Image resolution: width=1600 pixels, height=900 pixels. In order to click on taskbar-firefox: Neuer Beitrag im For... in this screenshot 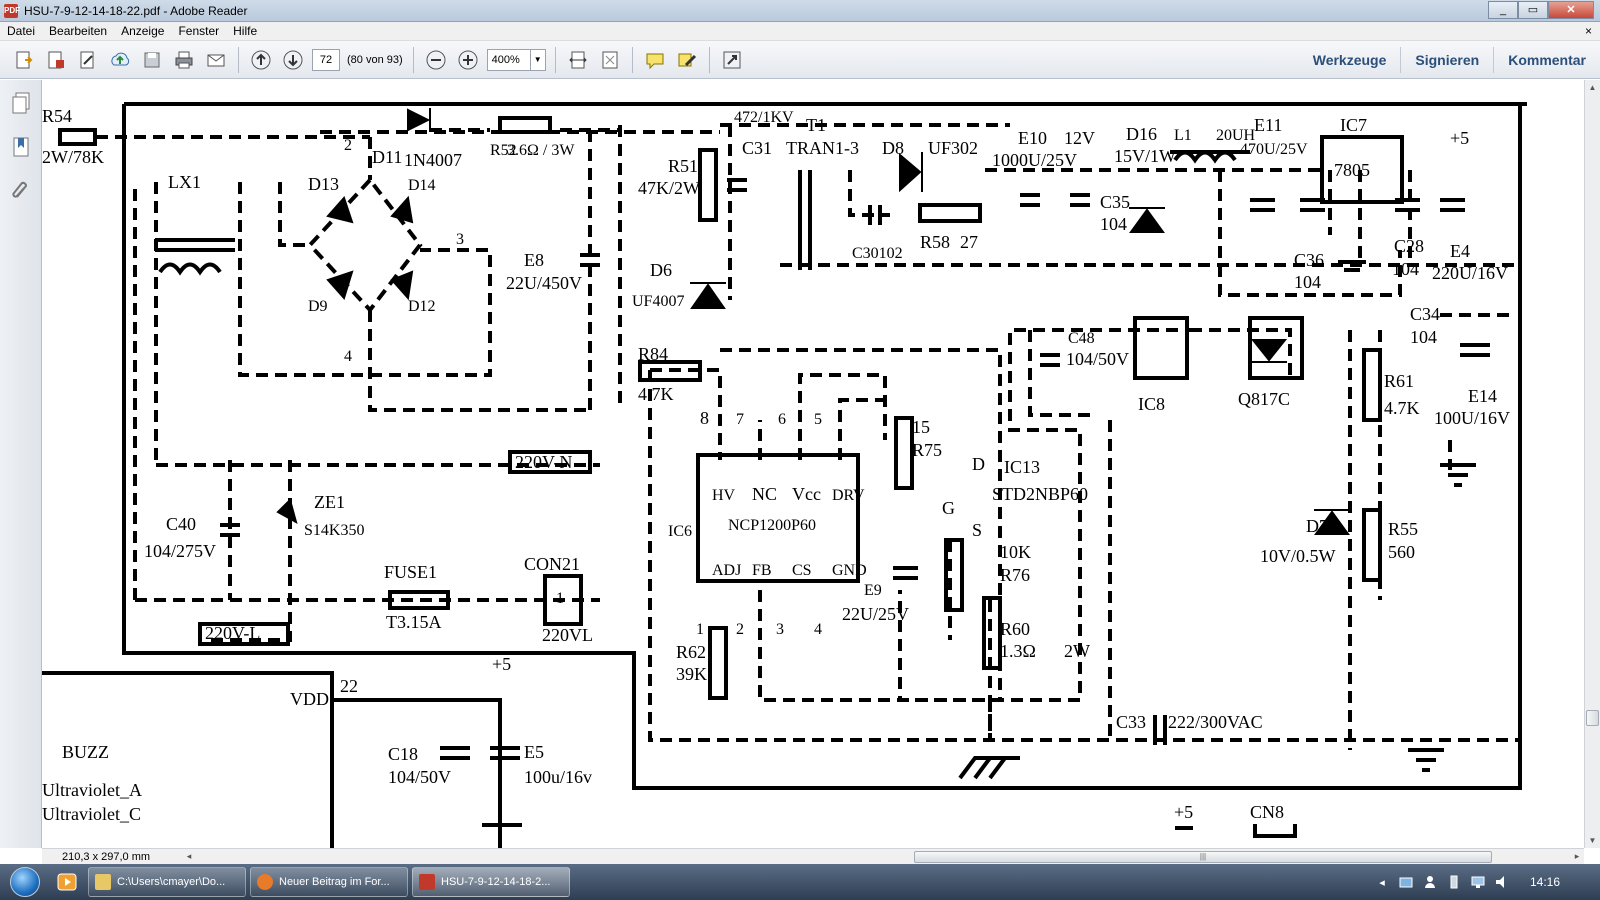, I will do `click(329, 882)`.